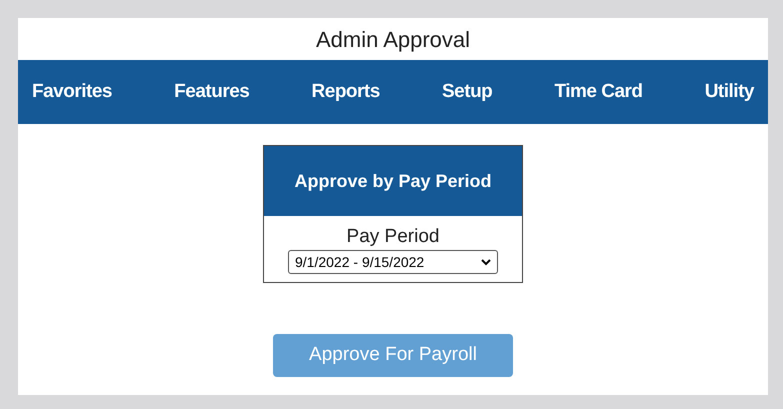  What do you see at coordinates (346, 92) in the screenshot?
I see `nav-item: Reports` at bounding box center [346, 92].